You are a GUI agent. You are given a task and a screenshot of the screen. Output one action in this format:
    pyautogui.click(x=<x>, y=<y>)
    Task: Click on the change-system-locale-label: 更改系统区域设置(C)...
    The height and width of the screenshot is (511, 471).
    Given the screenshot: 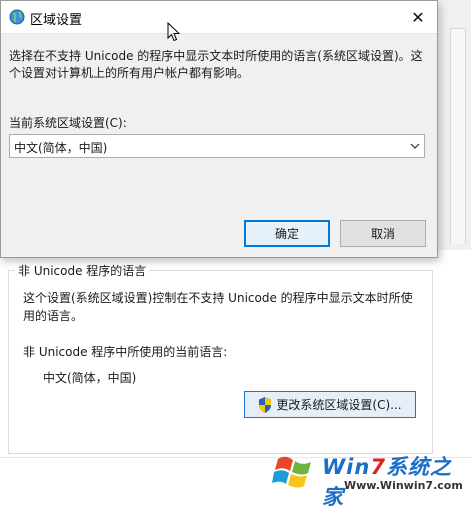 What is the action you would take?
    pyautogui.click(x=339, y=405)
    